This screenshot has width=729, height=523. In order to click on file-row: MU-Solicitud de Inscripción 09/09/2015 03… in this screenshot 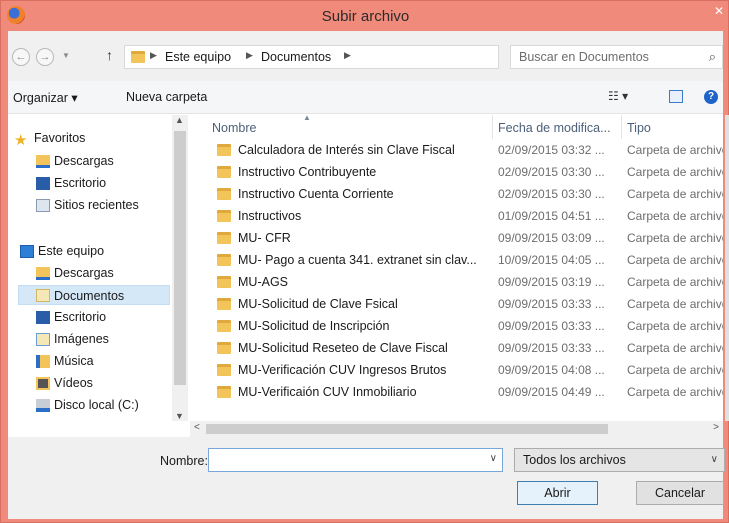, I will do `click(456, 326)`.